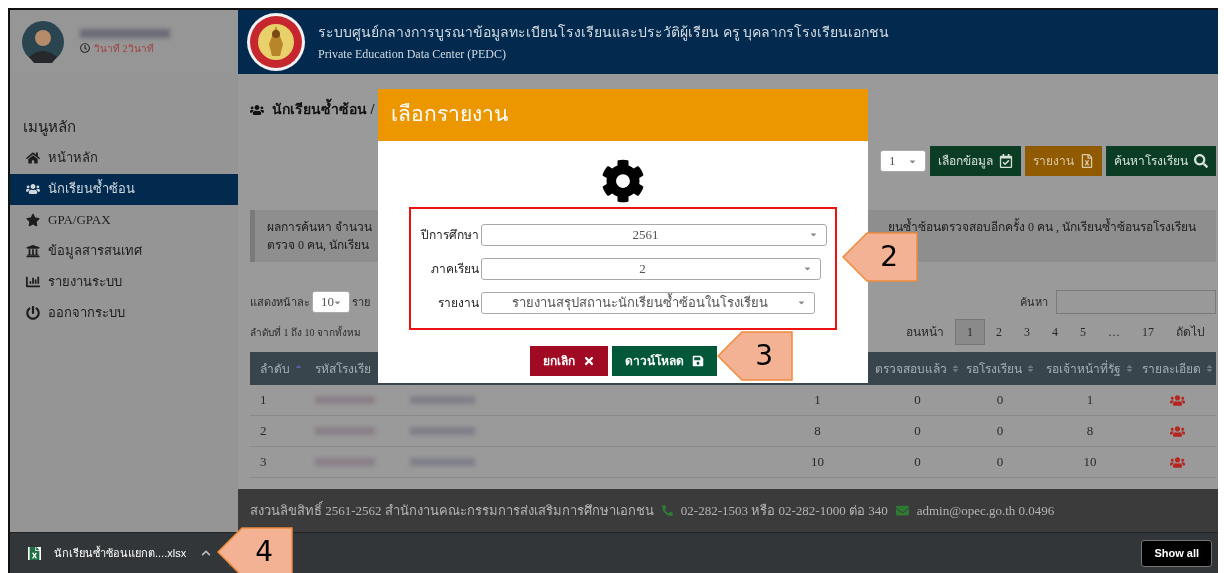 The width and height of the screenshot is (1224, 573). I want to click on menu-item: รายงานระบบ, so click(124, 282).